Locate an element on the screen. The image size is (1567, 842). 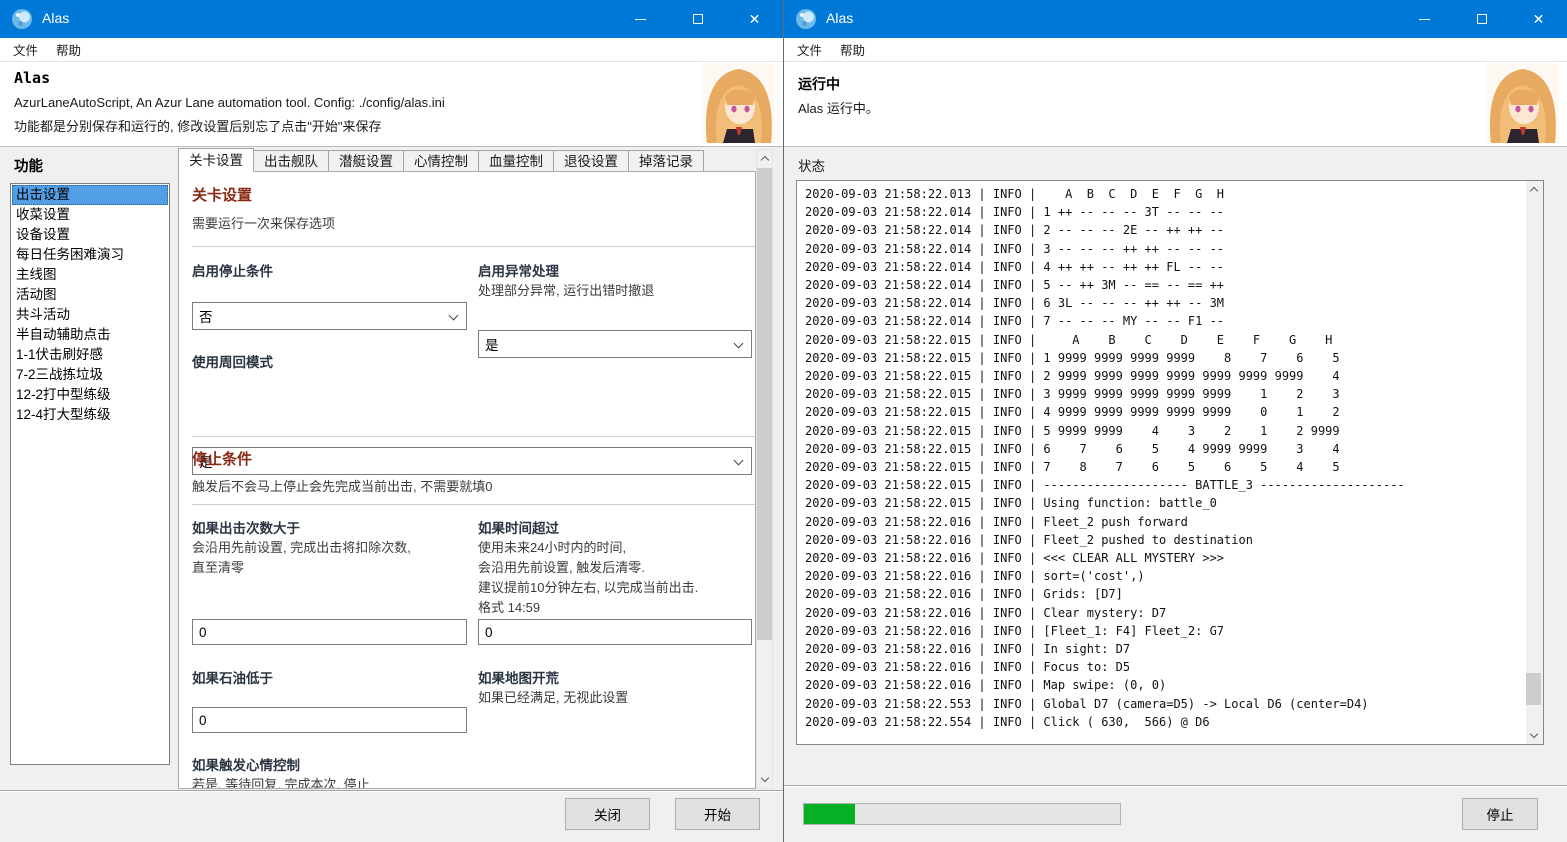
sidebar-item: 1-1伏击刷好感 is located at coordinates (90, 355).